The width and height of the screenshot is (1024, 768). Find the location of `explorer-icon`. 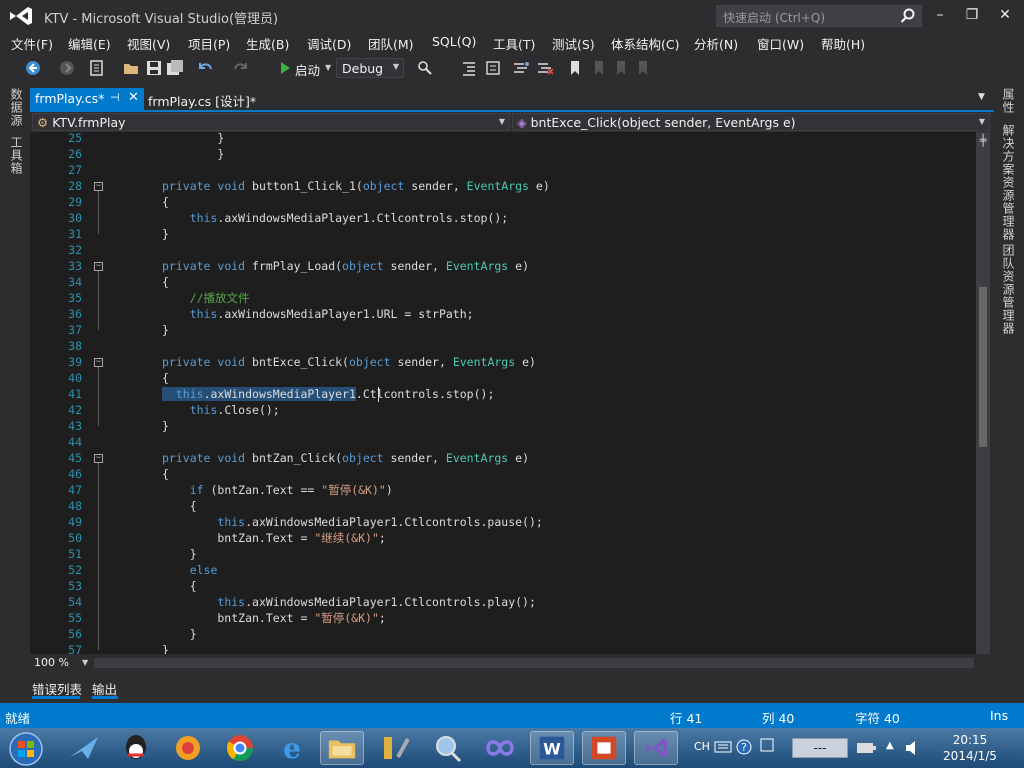

explorer-icon is located at coordinates (342, 748).